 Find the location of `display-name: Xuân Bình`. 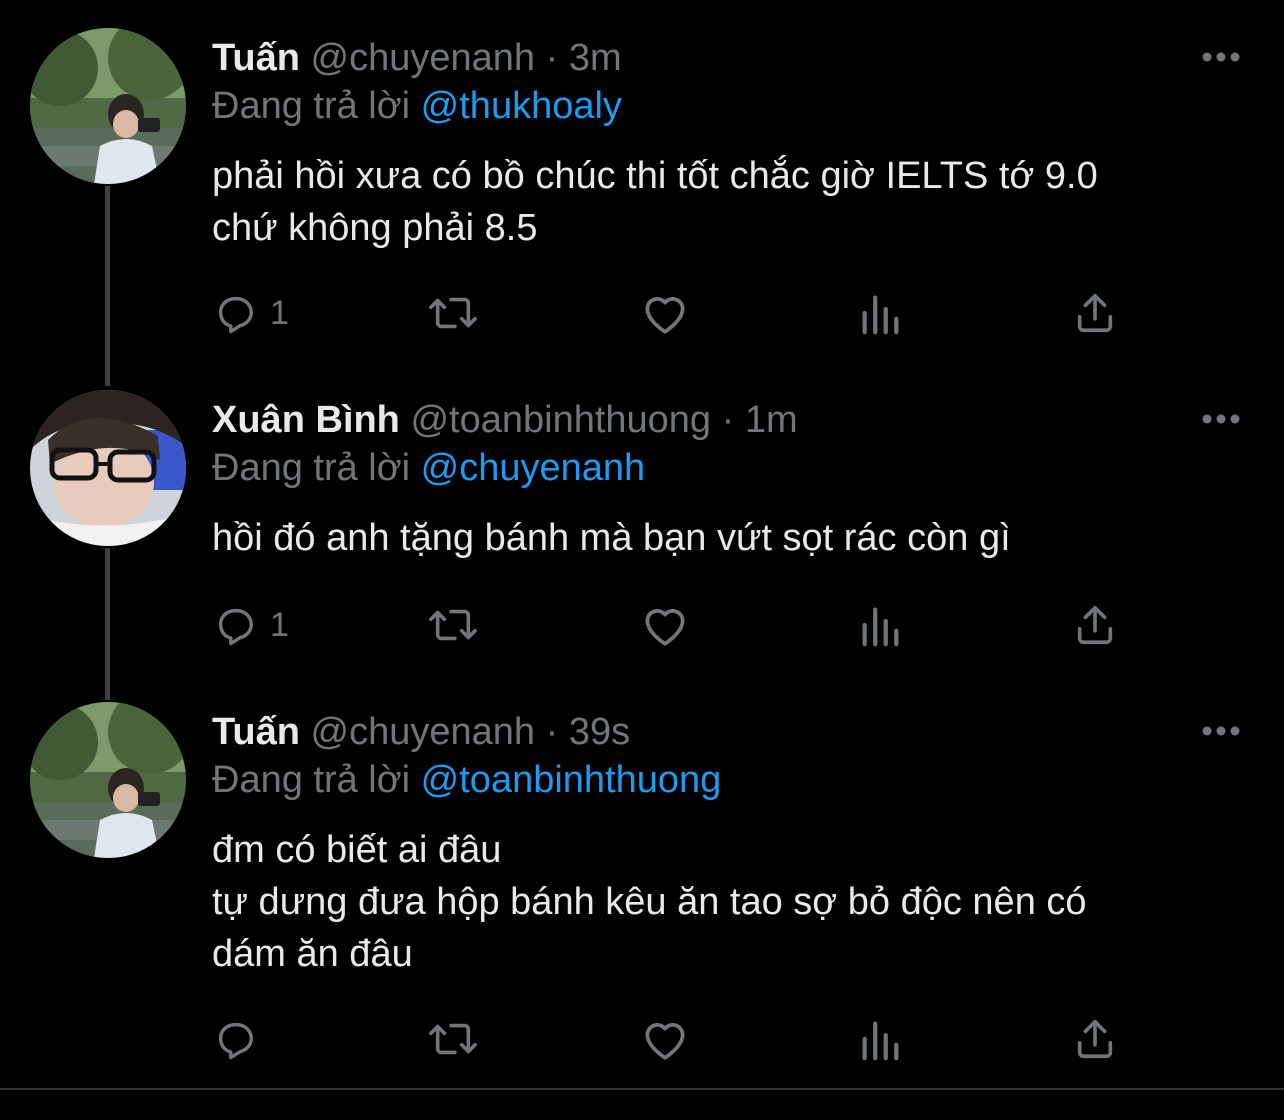

display-name: Xuân Bình is located at coordinates (306, 420).